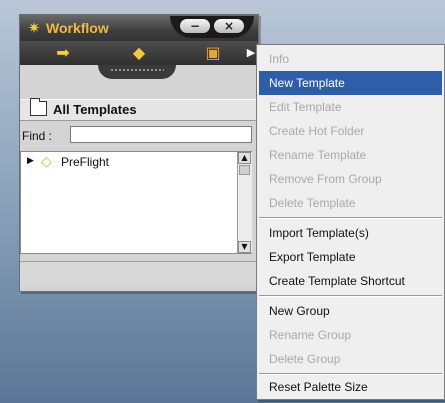  What do you see at coordinates (30, 161) in the screenshot?
I see `expand-arrow-icon: ▶` at bounding box center [30, 161].